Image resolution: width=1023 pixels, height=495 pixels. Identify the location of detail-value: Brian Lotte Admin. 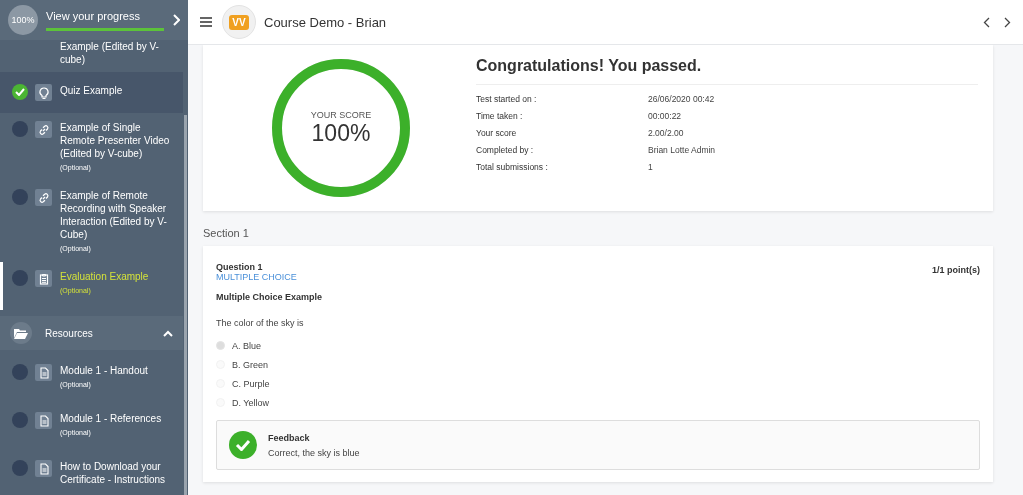
(682, 150).